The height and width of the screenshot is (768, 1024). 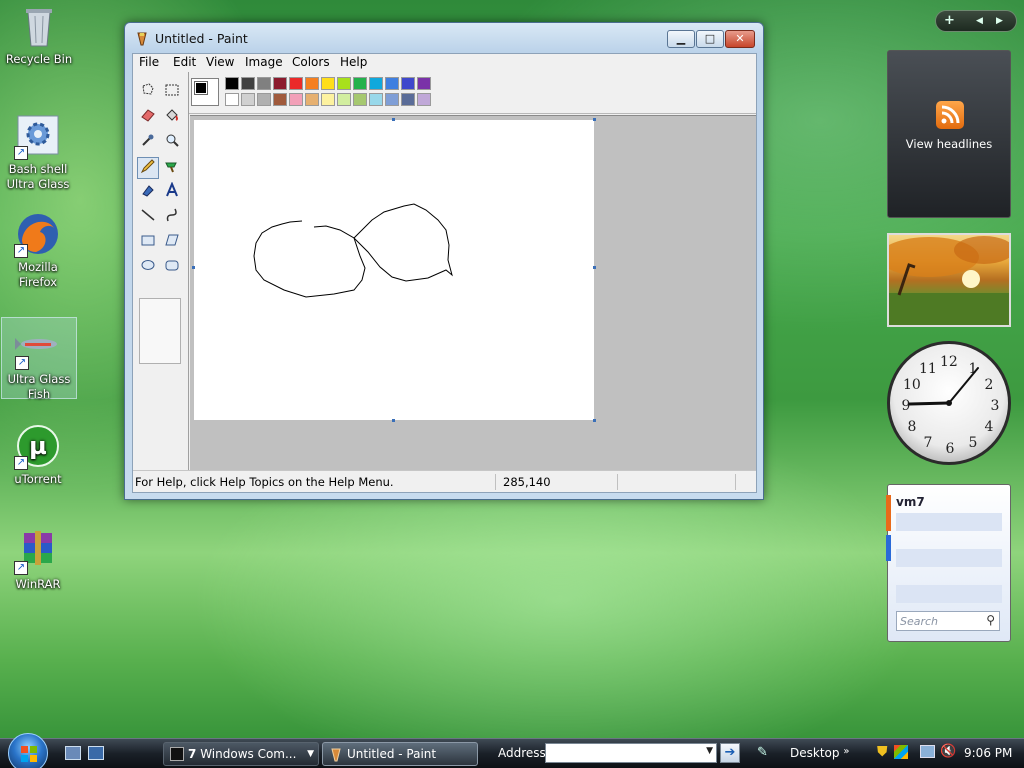 I want to click on view-headlines-label: View headlines, so click(x=949, y=144).